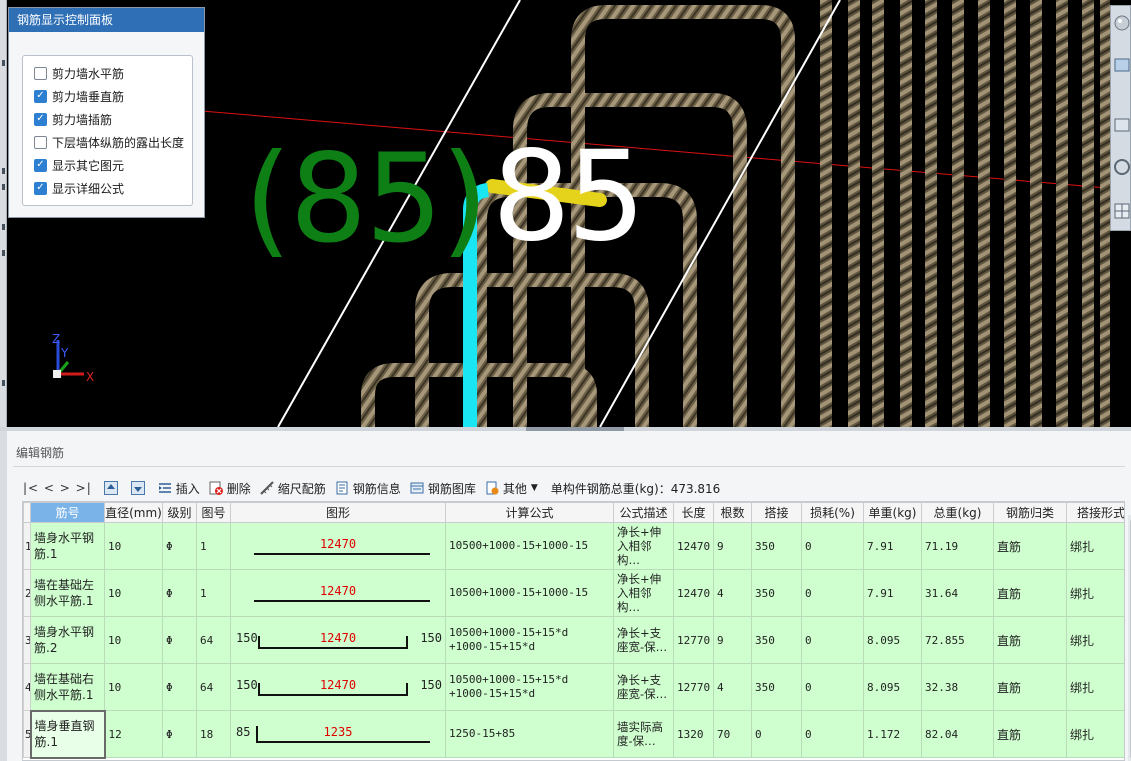 Image resolution: width=1131 pixels, height=761 pixels. What do you see at coordinates (957, 512) in the screenshot?
I see `col-header-total-weight: 总重(kg)` at bounding box center [957, 512].